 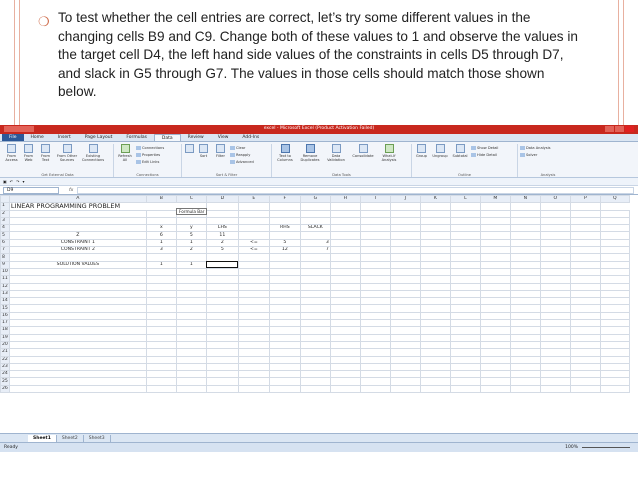 What do you see at coordinates (150, 155) in the screenshot?
I see `properties-button: Properties` at bounding box center [150, 155].